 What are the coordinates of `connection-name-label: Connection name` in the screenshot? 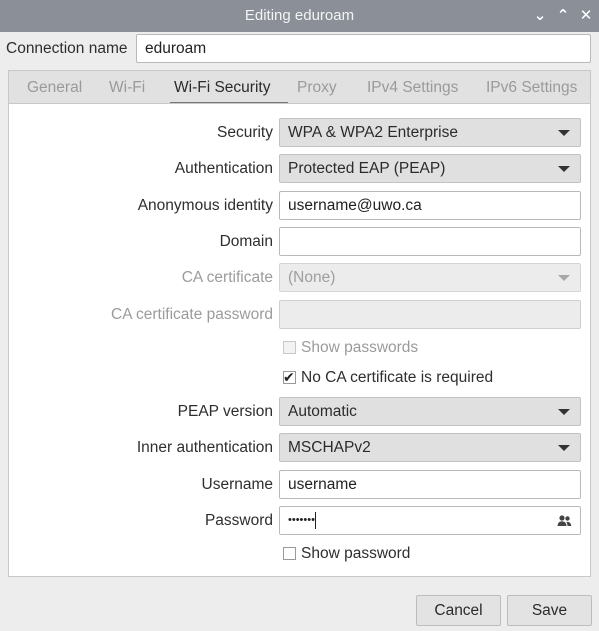 It's located at (67, 48).